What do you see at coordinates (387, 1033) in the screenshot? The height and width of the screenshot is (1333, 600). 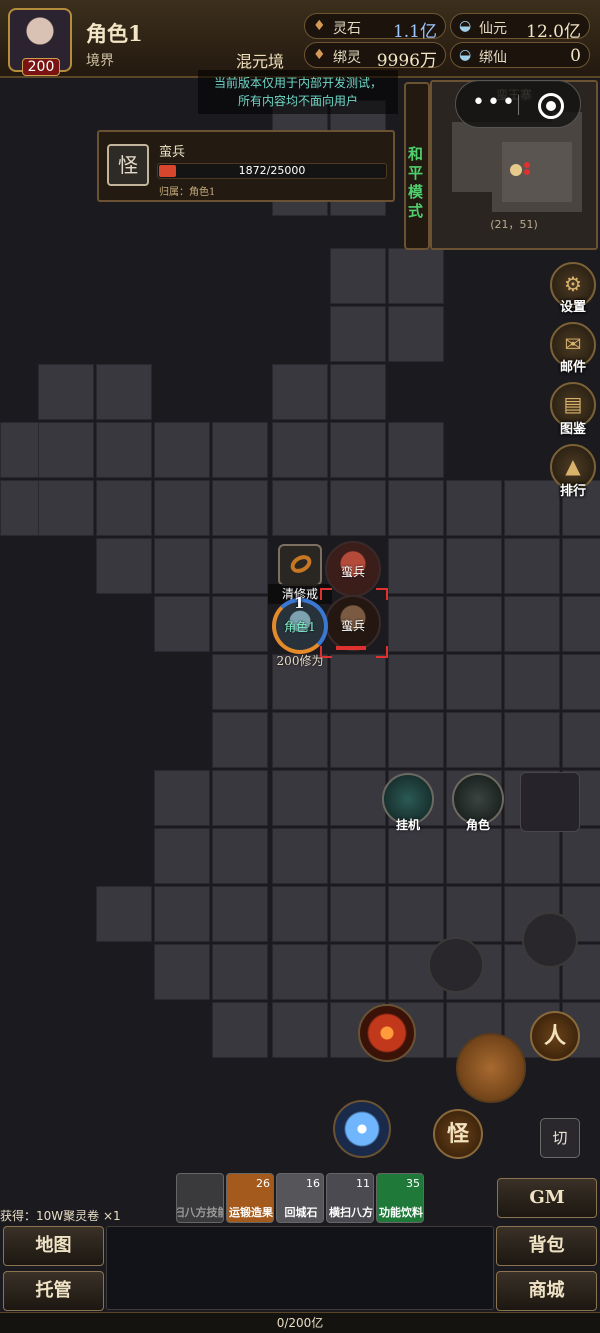 I see `fire-skill-button` at bounding box center [387, 1033].